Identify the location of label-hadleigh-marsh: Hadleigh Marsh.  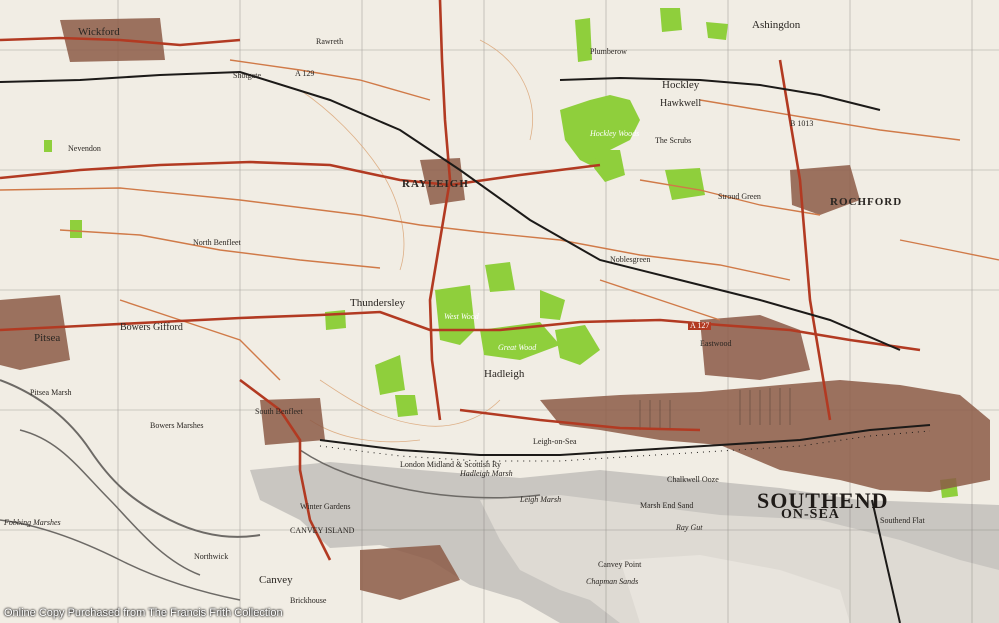
(486, 473).